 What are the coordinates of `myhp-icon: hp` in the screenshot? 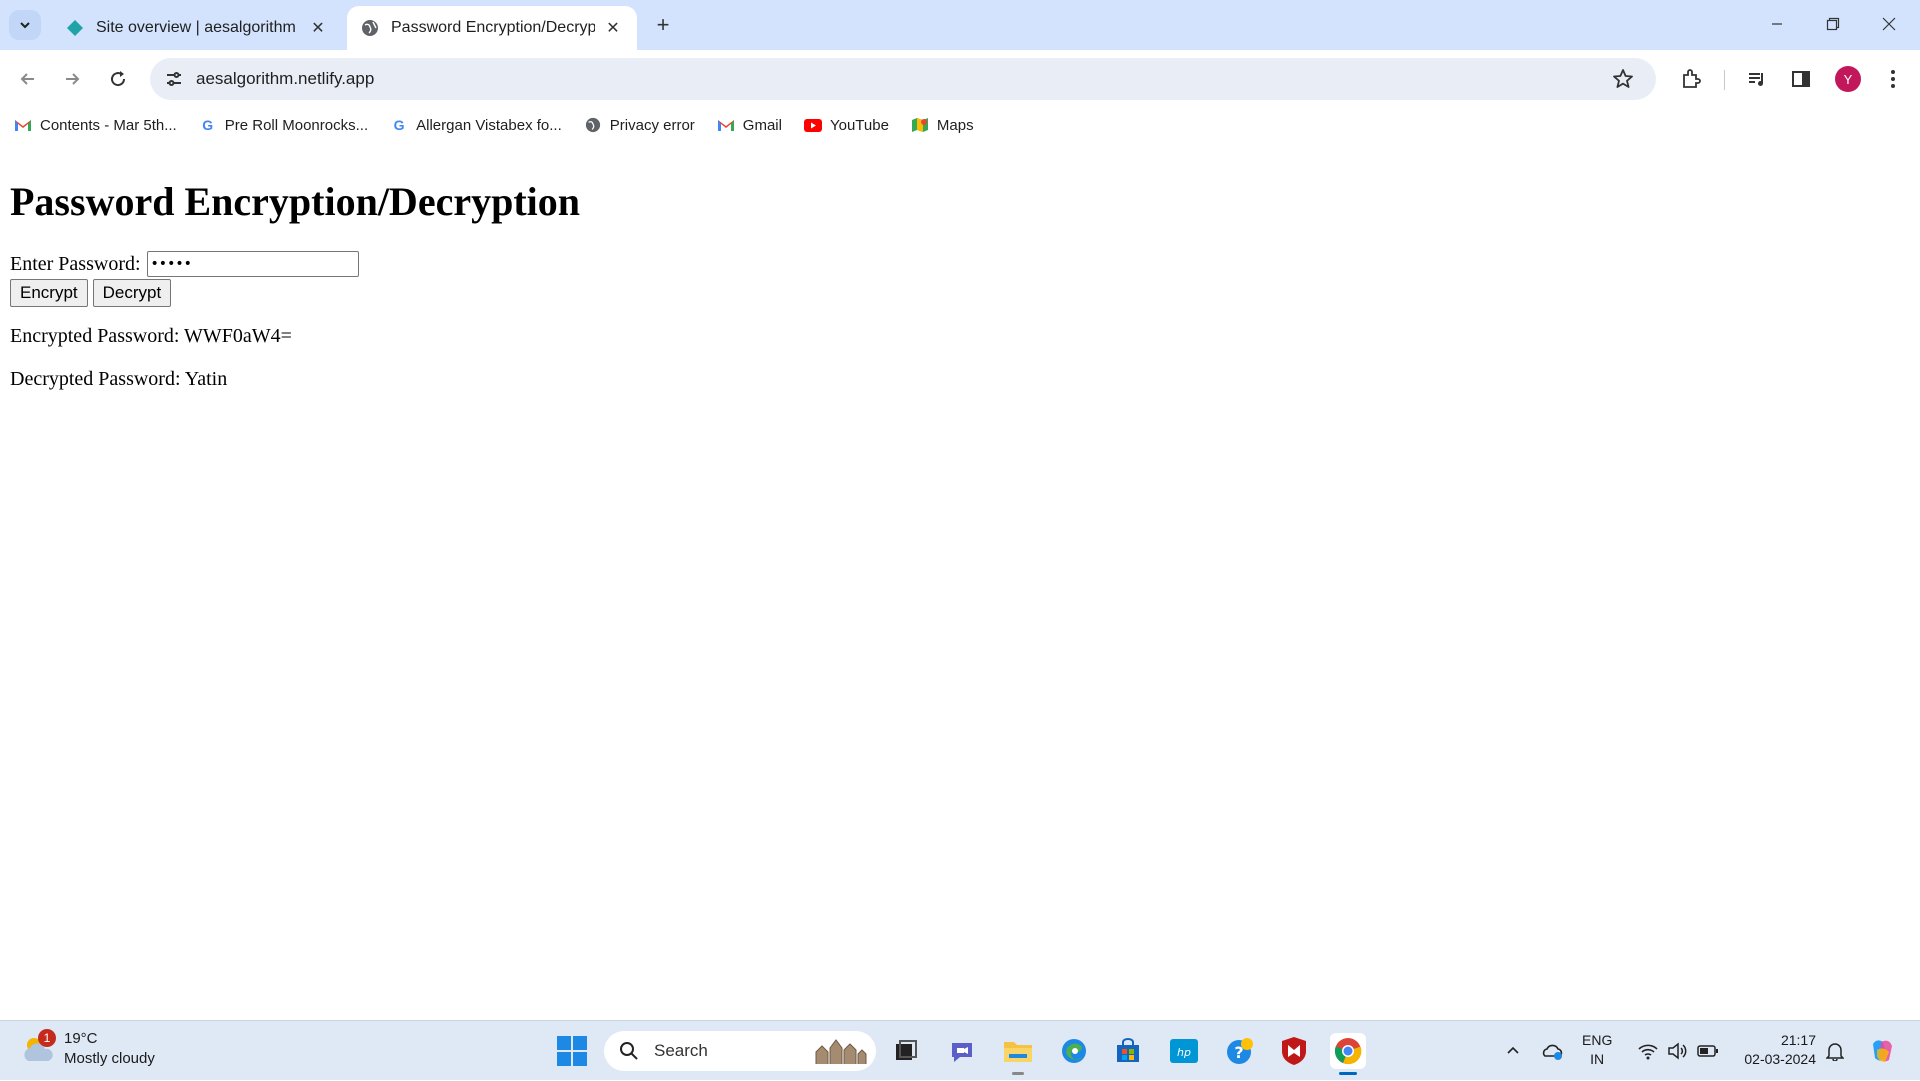 It's located at (1184, 1051).